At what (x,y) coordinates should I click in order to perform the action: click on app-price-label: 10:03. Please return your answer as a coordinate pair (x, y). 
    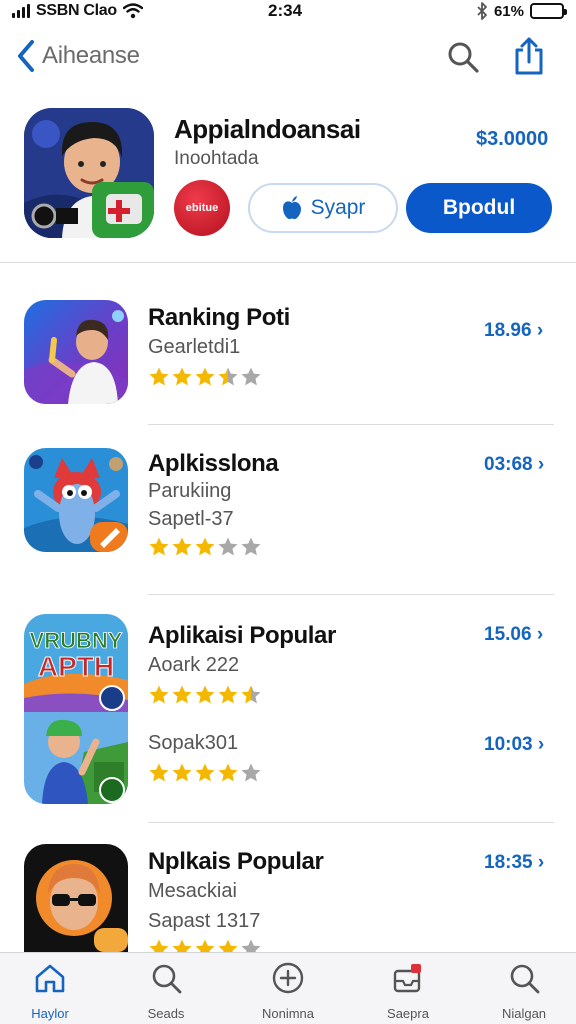
    Looking at the image, I should click on (508, 744).